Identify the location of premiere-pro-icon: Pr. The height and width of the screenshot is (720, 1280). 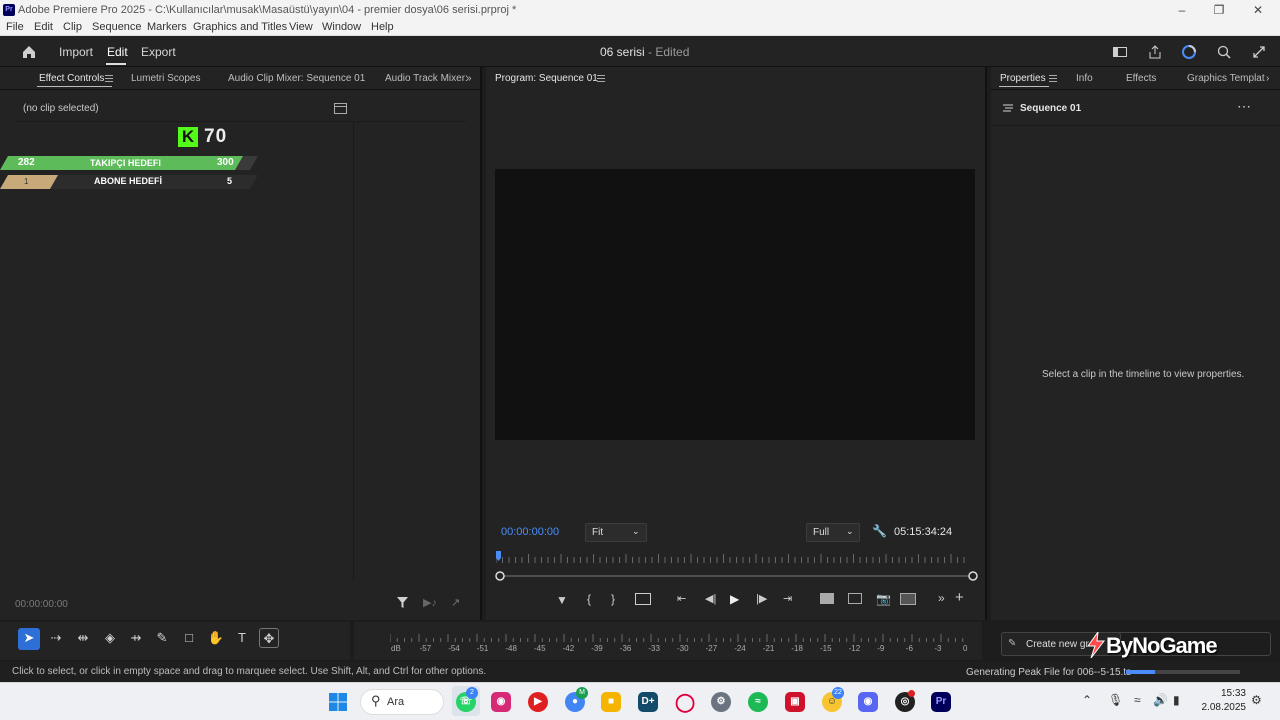
(941, 702).